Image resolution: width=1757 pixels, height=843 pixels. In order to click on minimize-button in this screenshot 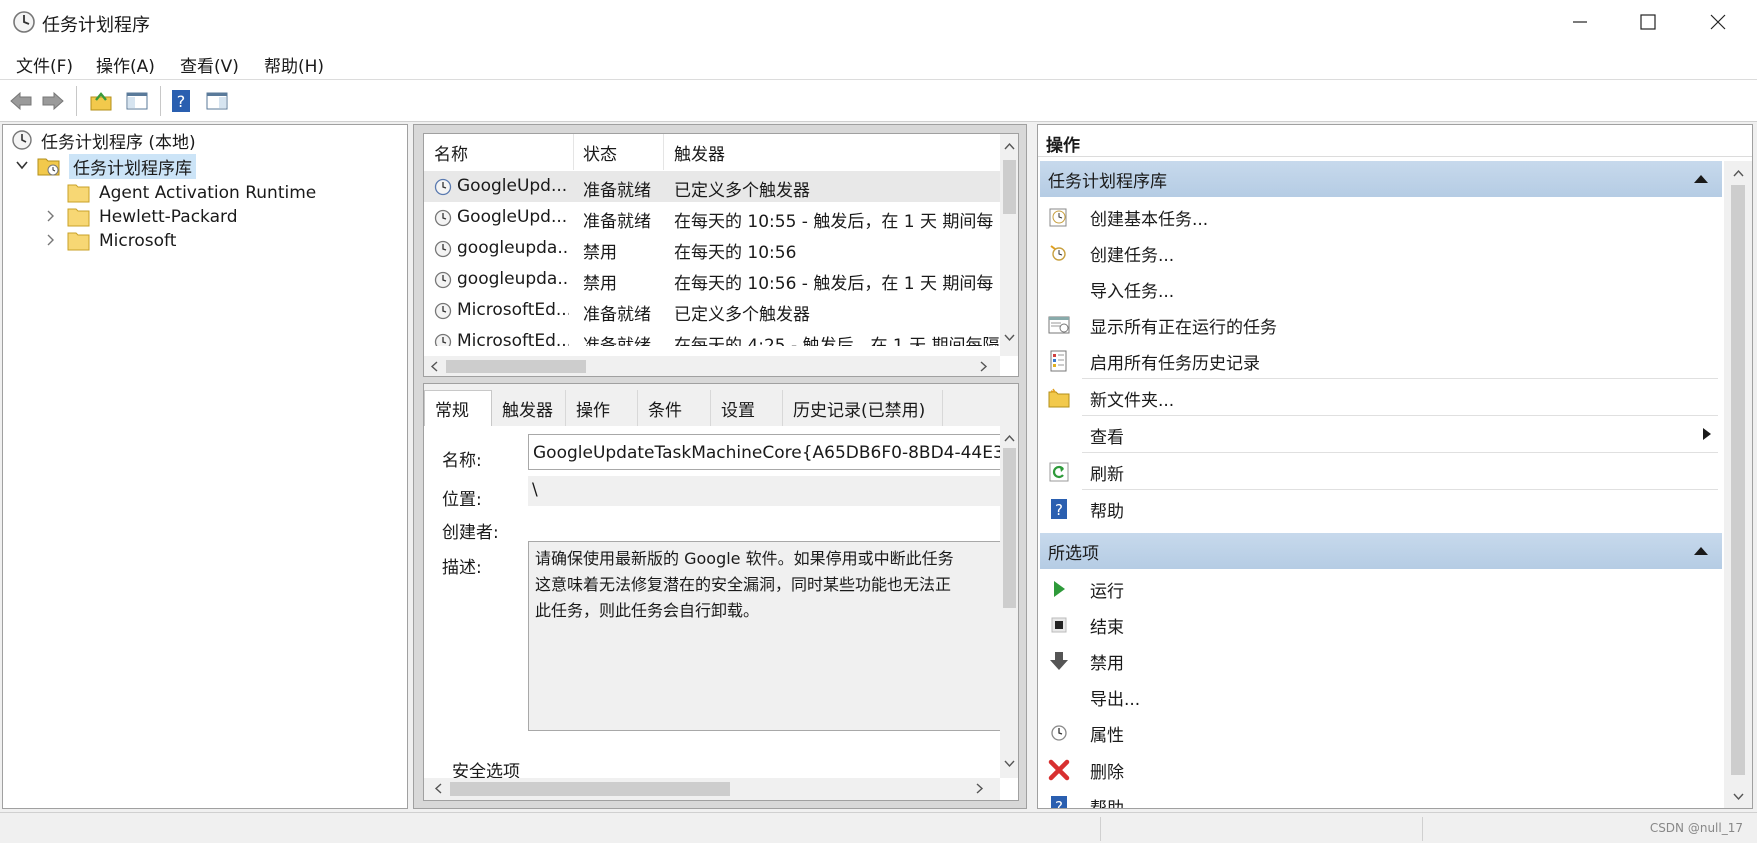, I will do `click(1580, 22)`.